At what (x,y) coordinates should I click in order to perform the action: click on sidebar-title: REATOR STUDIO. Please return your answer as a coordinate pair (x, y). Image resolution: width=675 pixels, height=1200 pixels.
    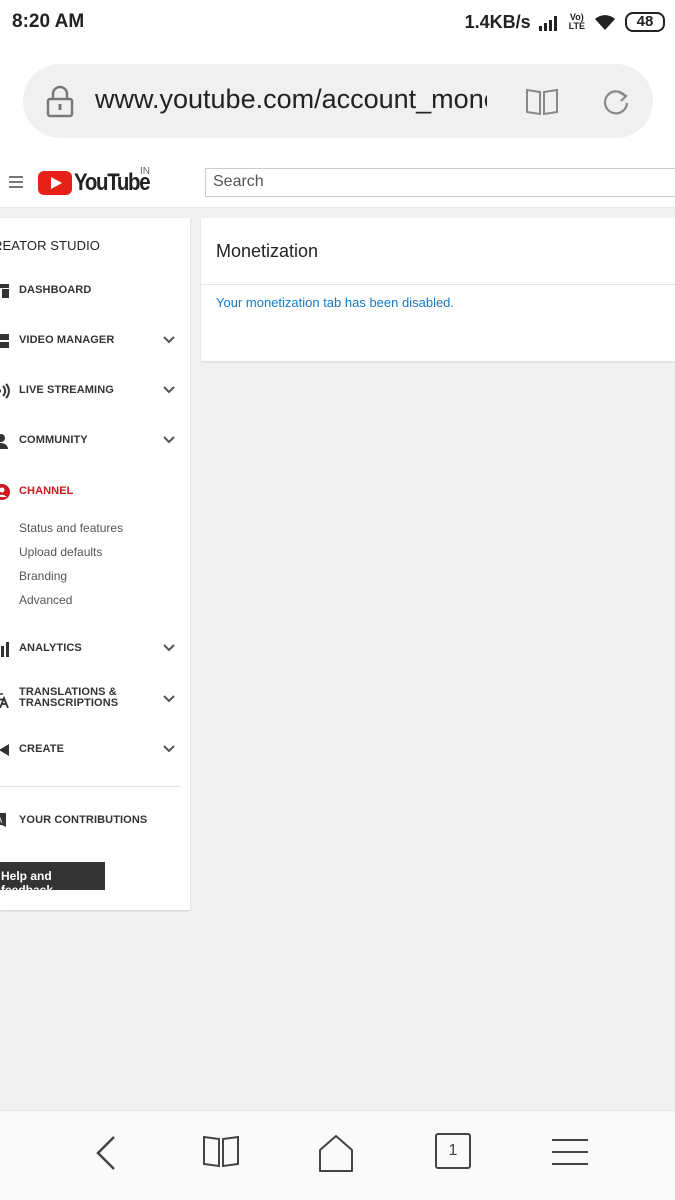
    Looking at the image, I should click on (50, 245).